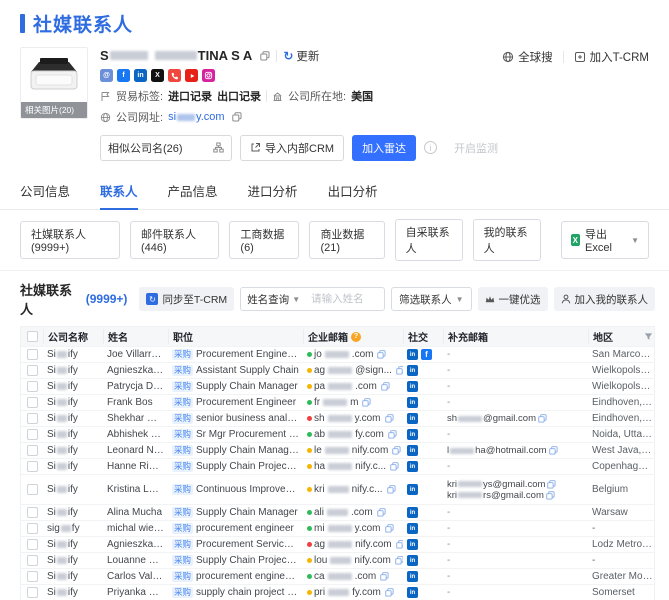 Image resolution: width=669 pixels, height=600 pixels. Describe the element at coordinates (54, 83) in the screenshot. I see `company-thumbnail: 相关图片(20)` at that location.